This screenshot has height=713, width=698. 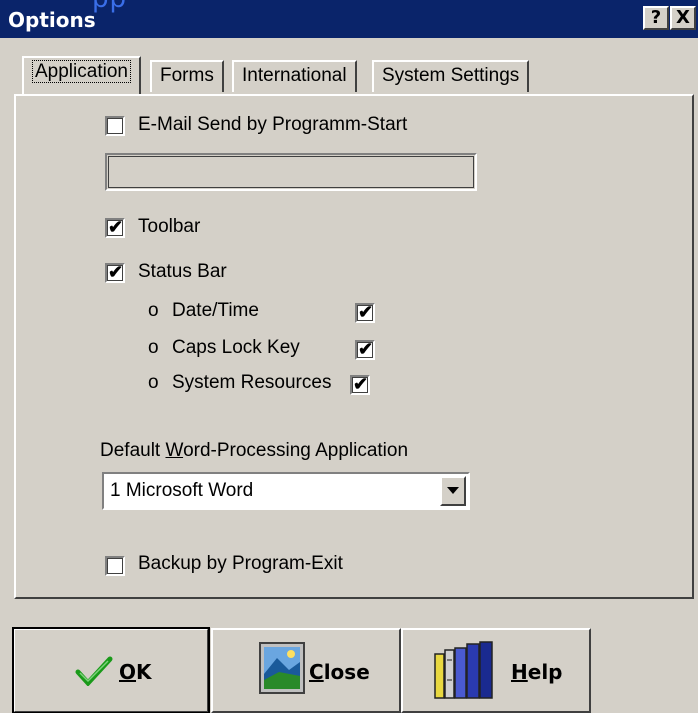 I want to click on chevron-down-icon, so click(x=453, y=490).